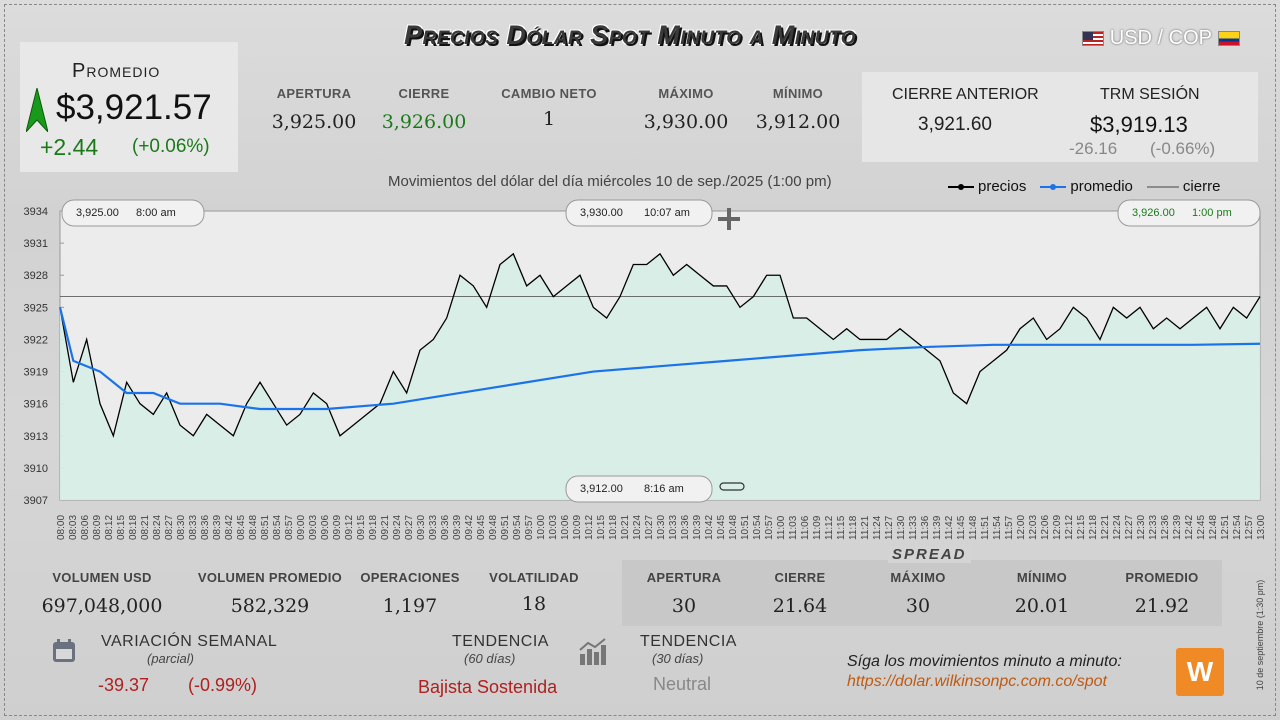  Describe the element at coordinates (630, 35) in the screenshot. I see `page-title: Precios Dólar Spot Minuto a Minuto` at that location.